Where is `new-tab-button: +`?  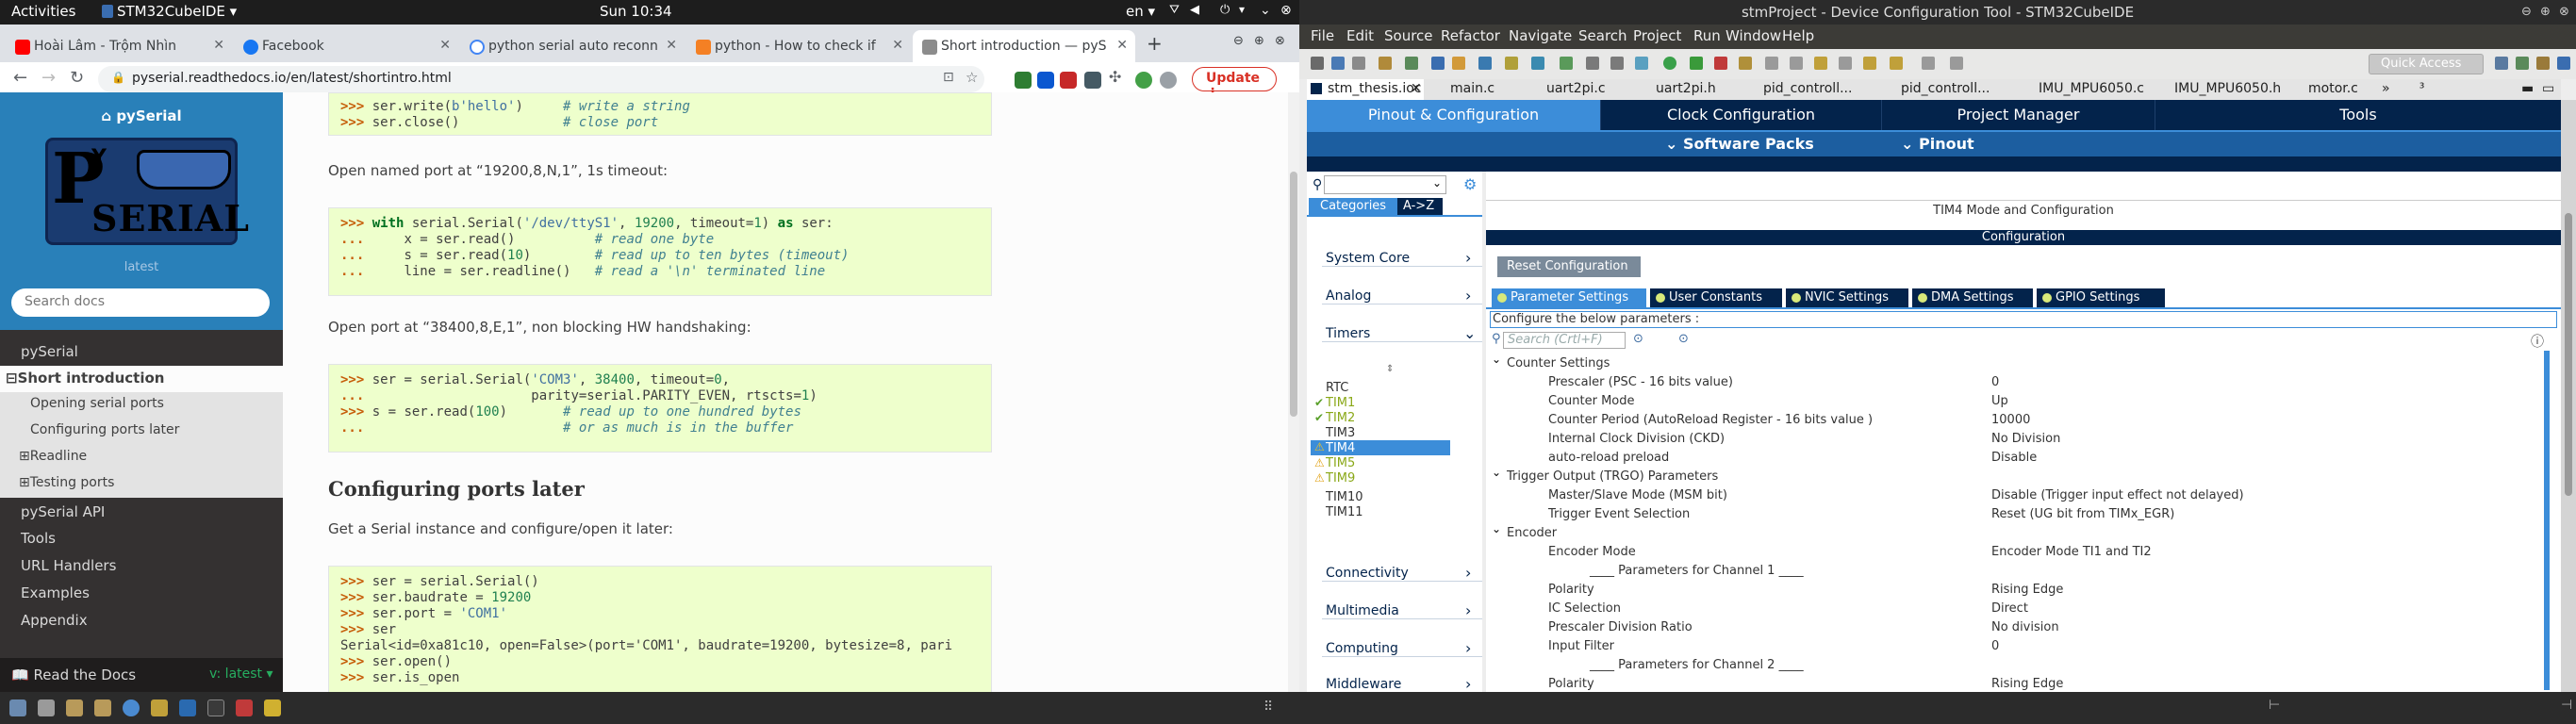
new-tab-button: + is located at coordinates (1155, 43).